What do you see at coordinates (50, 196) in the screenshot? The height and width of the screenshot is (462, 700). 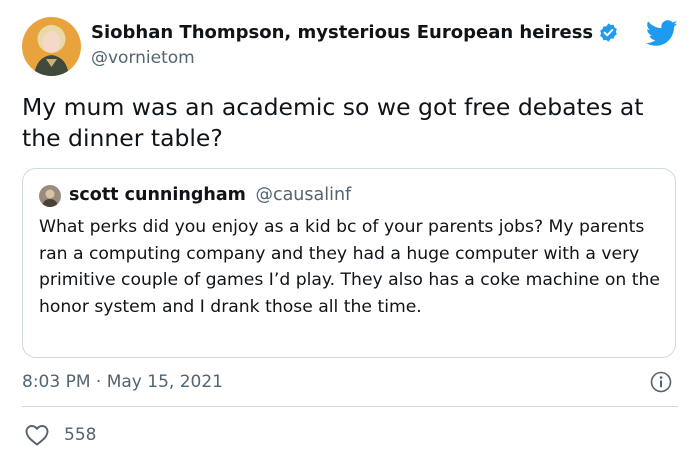 I see `quoted-author-avatar` at bounding box center [50, 196].